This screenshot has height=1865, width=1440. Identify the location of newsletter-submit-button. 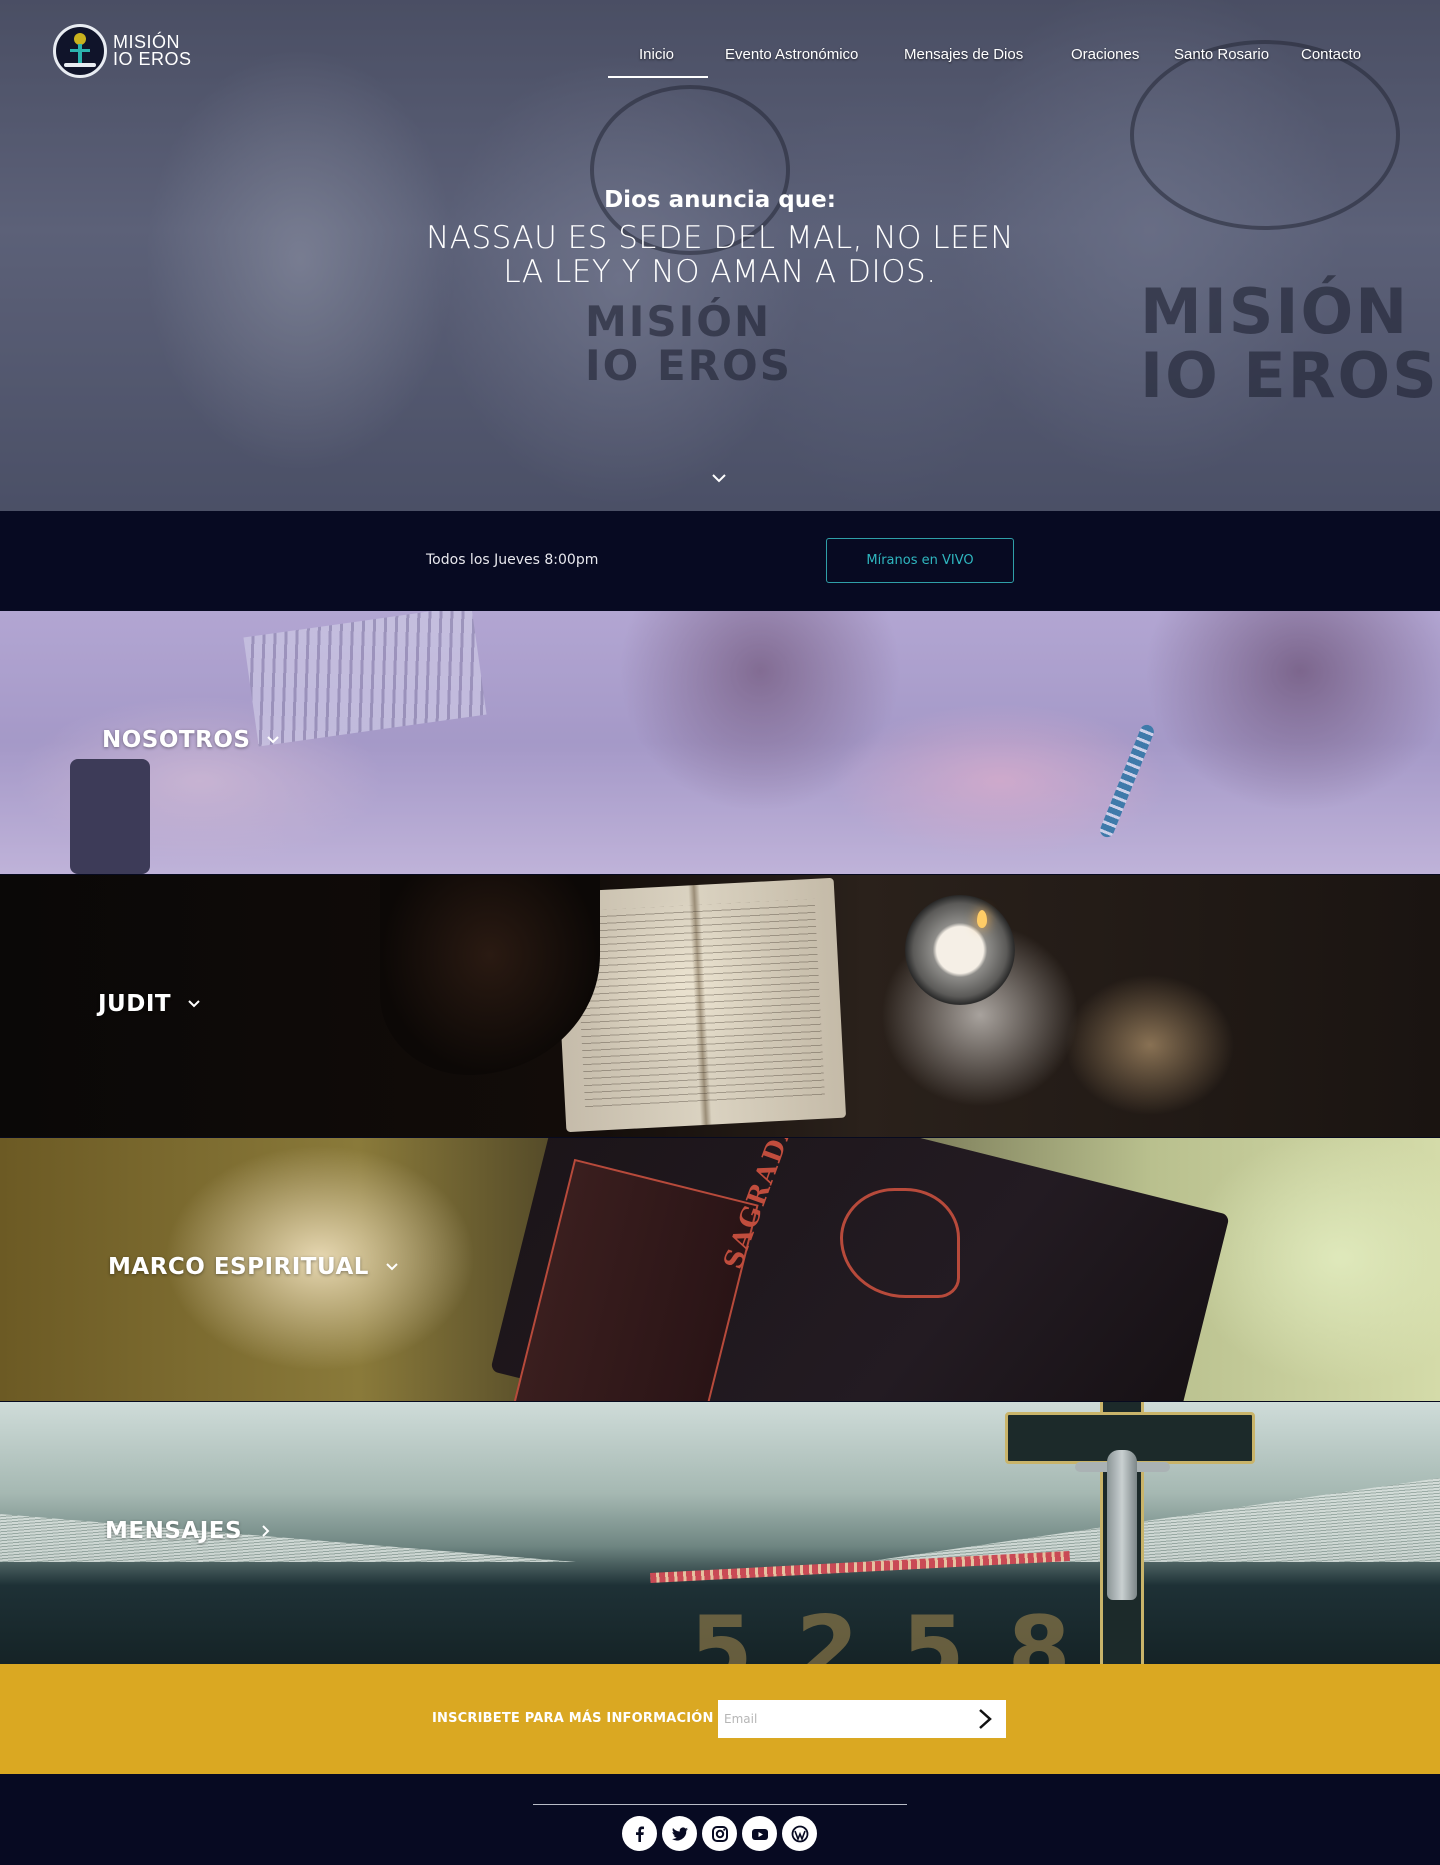
(985, 1719).